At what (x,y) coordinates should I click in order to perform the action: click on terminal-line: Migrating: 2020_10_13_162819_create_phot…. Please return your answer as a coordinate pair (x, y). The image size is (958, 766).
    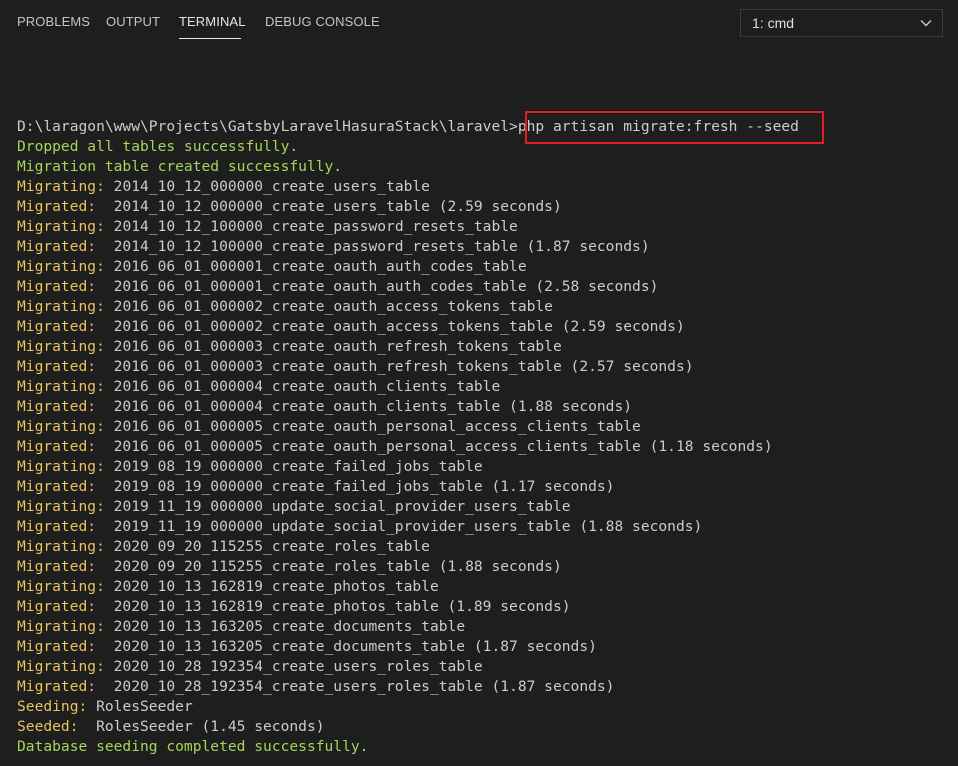
    Looking at the image, I should click on (482, 587).